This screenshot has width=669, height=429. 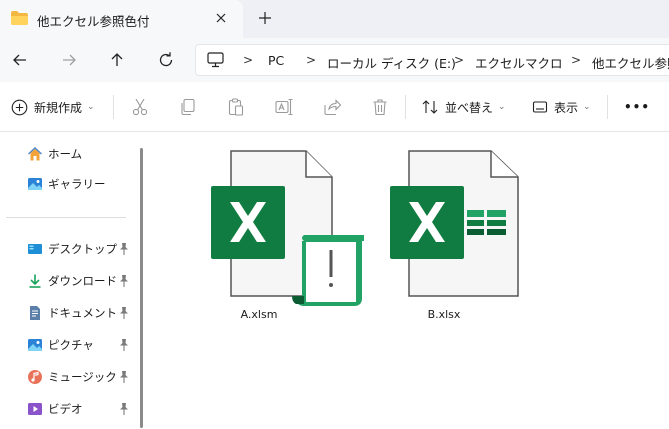 What do you see at coordinates (35, 281) in the screenshot?
I see `download-icon` at bounding box center [35, 281].